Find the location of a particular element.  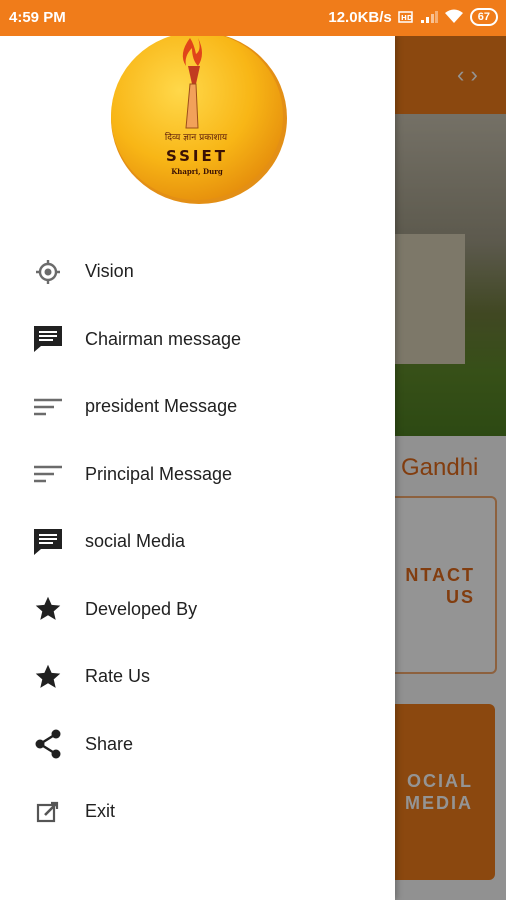

menu-item-label: Share is located at coordinates (109, 743).